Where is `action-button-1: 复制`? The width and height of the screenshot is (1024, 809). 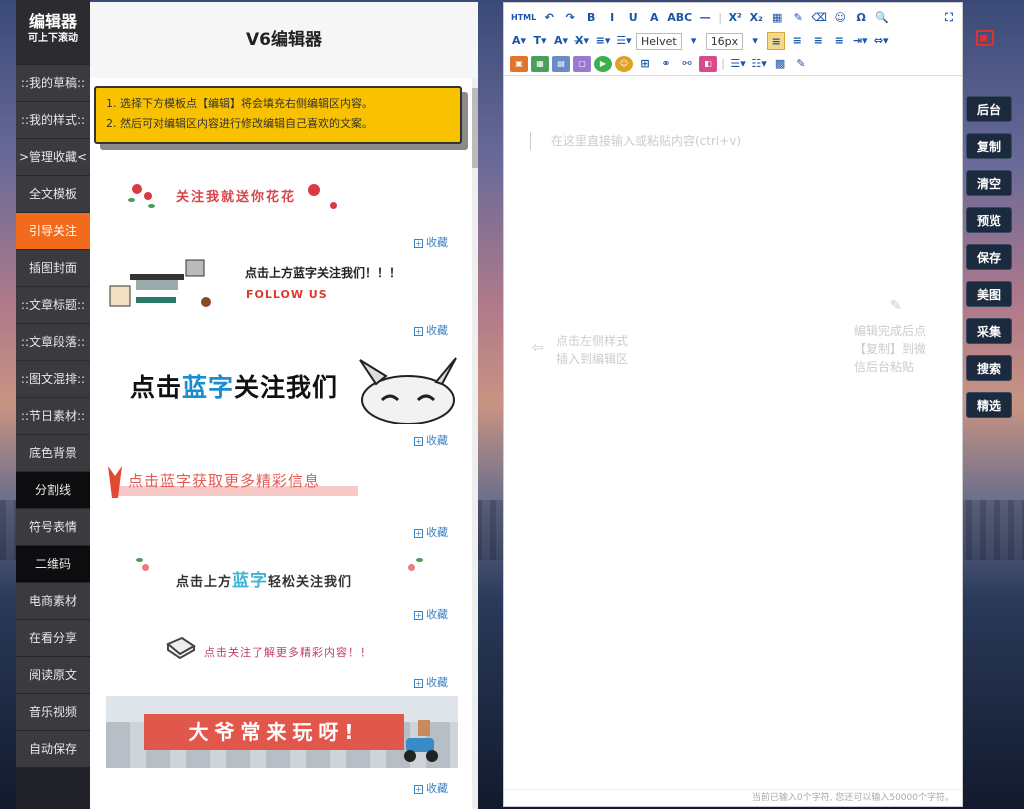 action-button-1: 复制 is located at coordinates (989, 146).